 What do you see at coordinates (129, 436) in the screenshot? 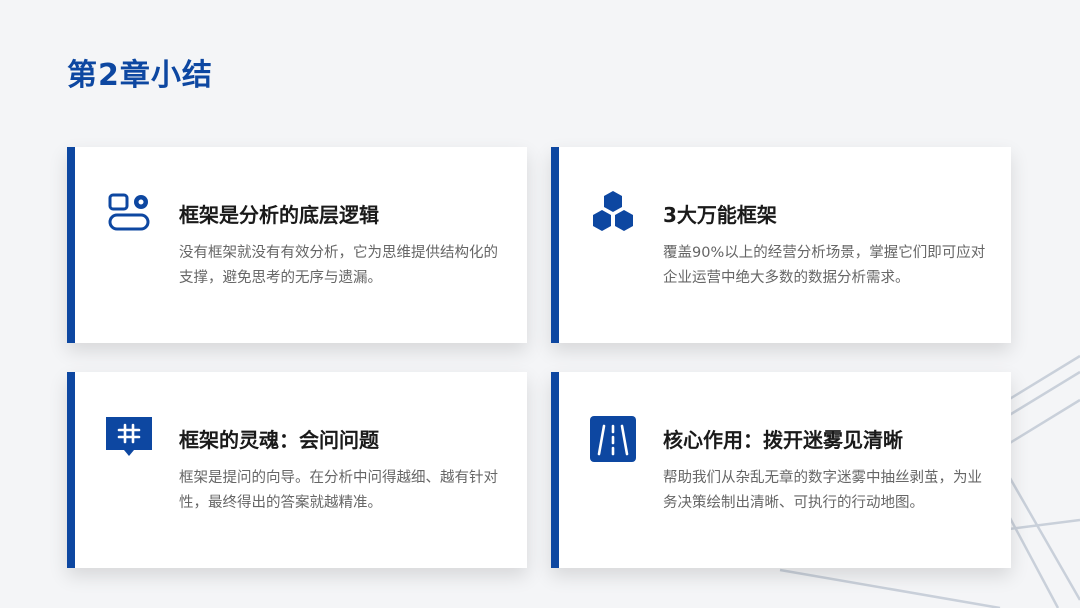
I see `hashtag-chat-icon` at bounding box center [129, 436].